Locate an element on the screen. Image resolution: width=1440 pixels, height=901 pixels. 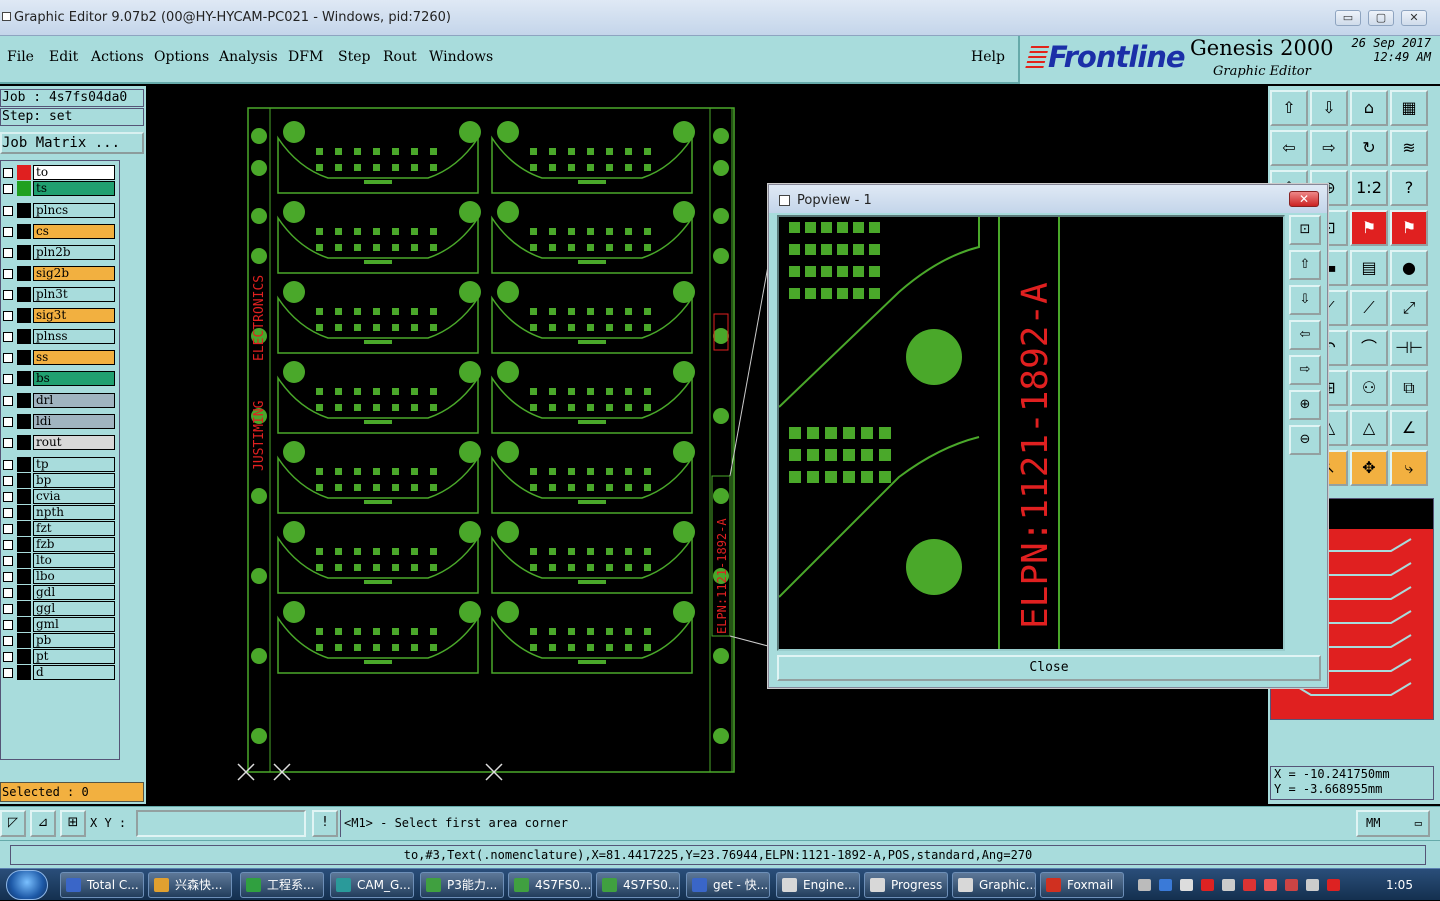
measure-blue-icon: ⚑ is located at coordinates (1409, 228).